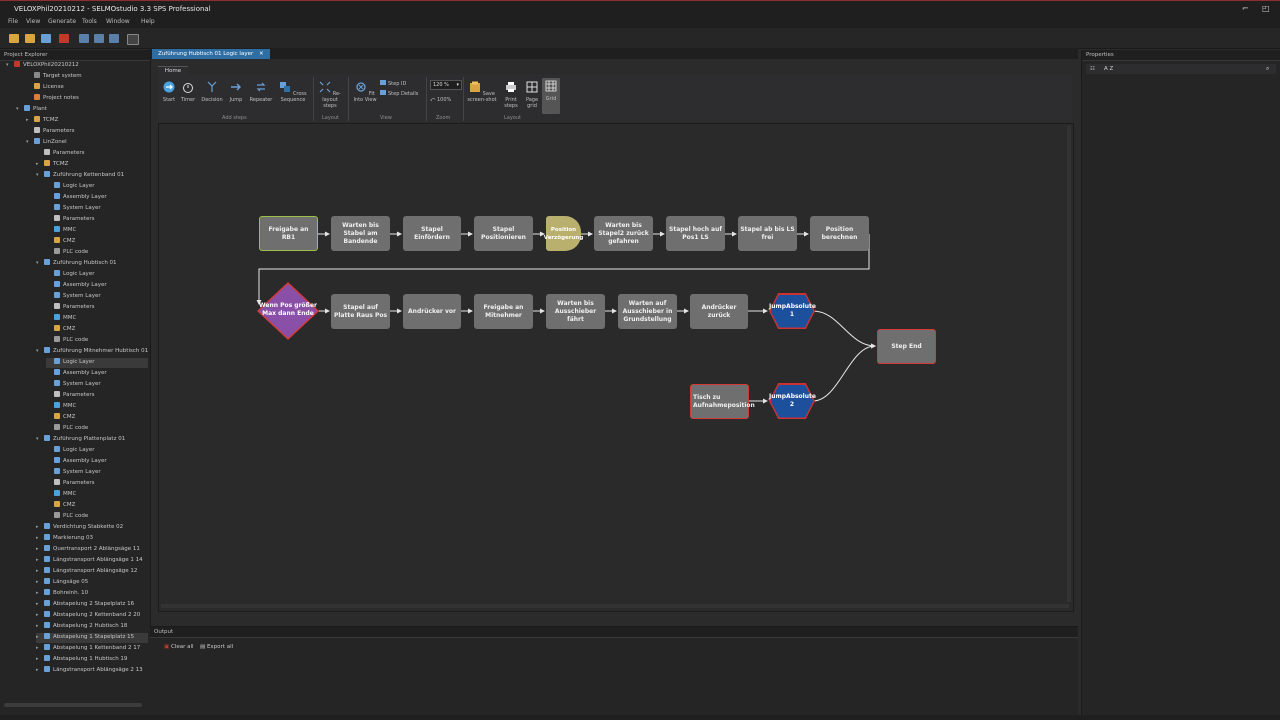  What do you see at coordinates (1108, 69) in the screenshot?
I see `sort-alpha-button: A Z` at bounding box center [1108, 69].